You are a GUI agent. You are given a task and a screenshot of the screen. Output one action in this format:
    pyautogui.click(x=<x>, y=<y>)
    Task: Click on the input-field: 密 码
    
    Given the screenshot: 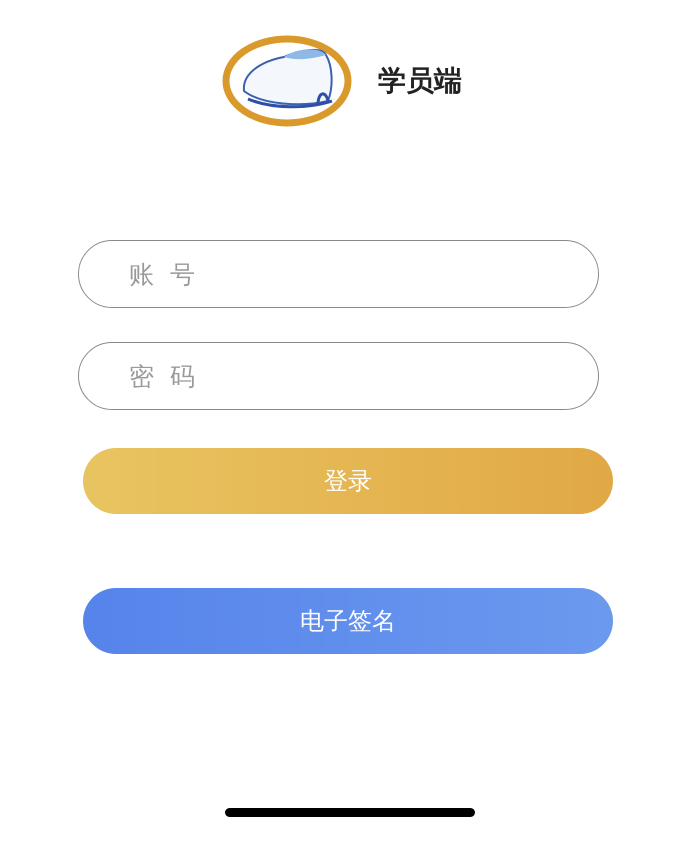 What is the action you would take?
    pyautogui.click(x=338, y=376)
    